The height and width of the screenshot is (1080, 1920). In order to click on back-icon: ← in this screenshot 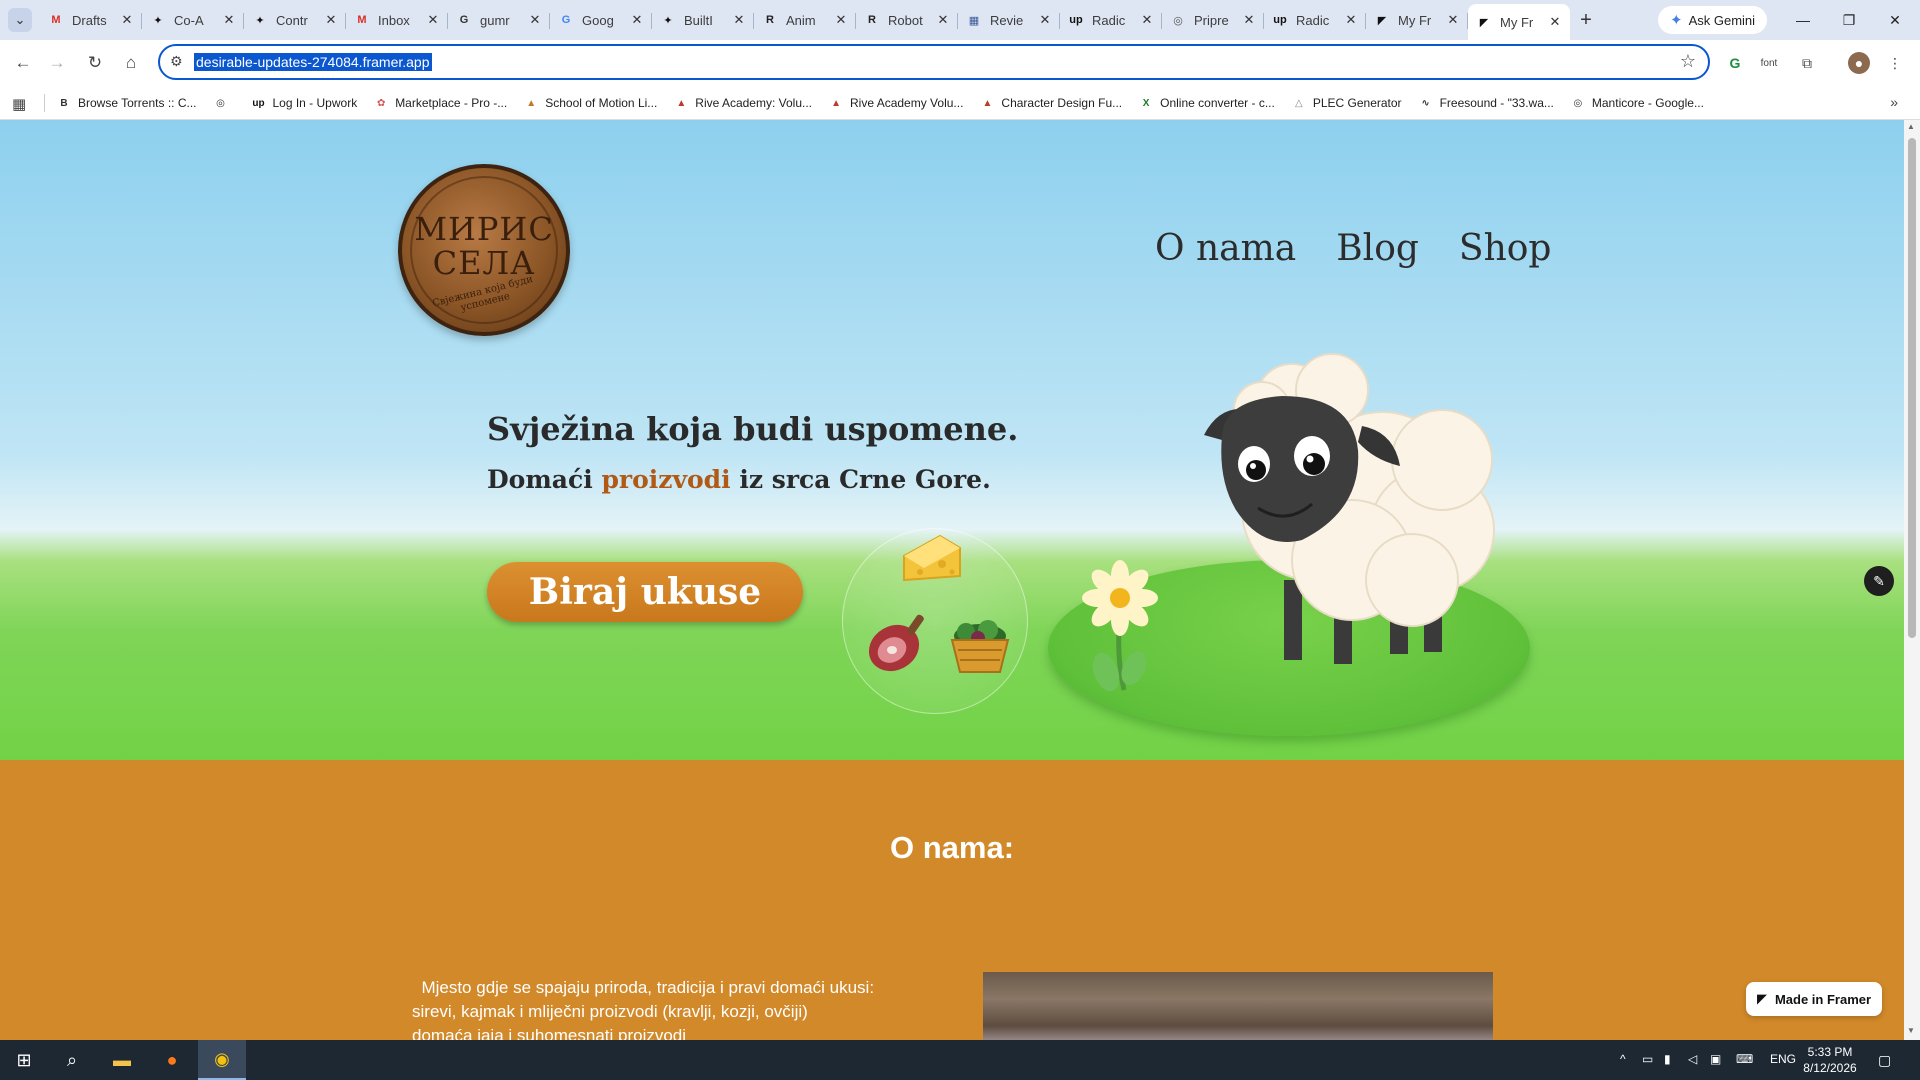, I will do `click(23, 63)`.